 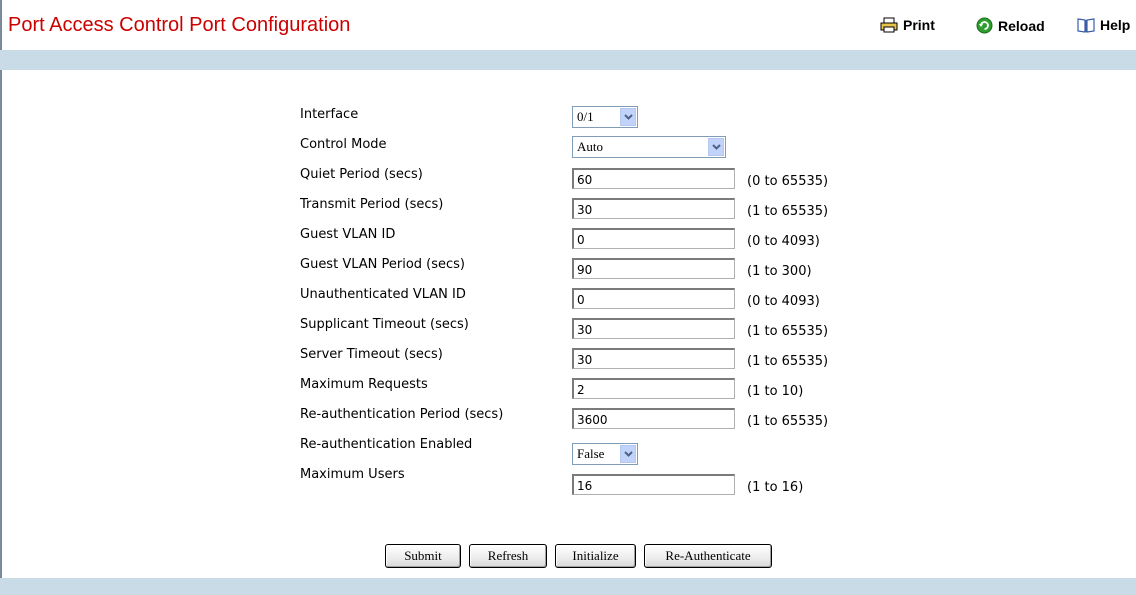 I want to click on refresh-button: Refresh, so click(x=508, y=556).